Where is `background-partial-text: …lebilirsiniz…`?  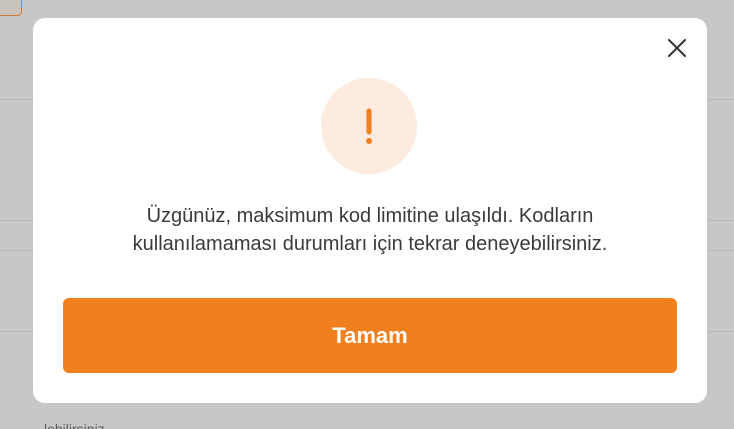
background-partial-text: …lebilirsiniz… is located at coordinates (74, 425).